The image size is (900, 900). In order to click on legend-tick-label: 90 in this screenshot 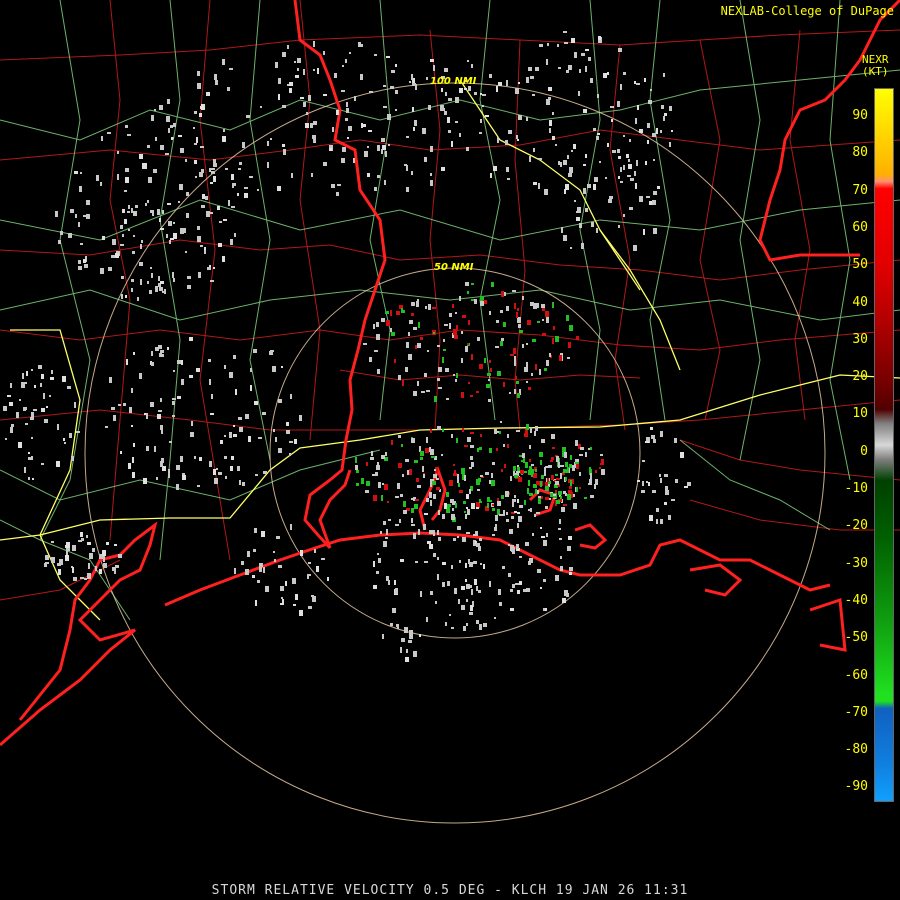, I will do `click(860, 115)`.